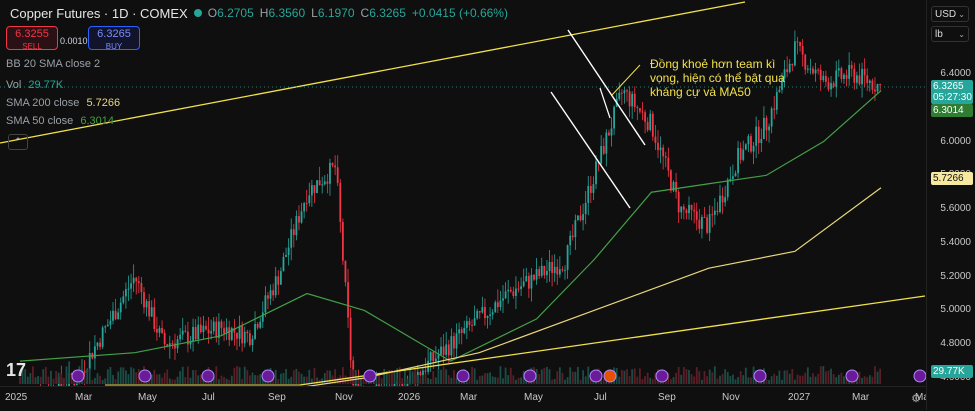  Describe the element at coordinates (16, 370) in the screenshot. I see `tradingview-logo: 17` at that location.